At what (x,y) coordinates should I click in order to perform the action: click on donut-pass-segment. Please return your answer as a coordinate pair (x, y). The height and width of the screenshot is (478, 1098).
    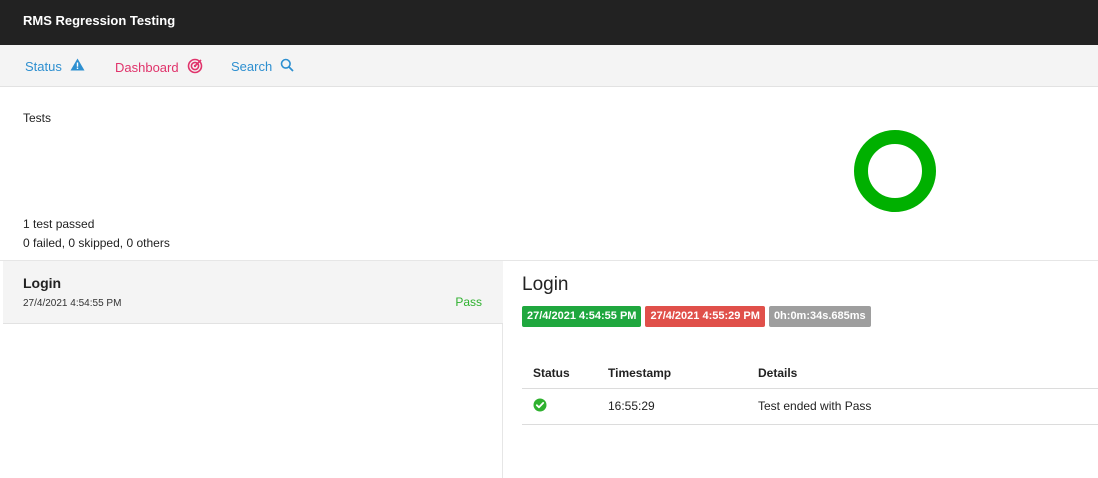
    Looking at the image, I should click on (895, 171).